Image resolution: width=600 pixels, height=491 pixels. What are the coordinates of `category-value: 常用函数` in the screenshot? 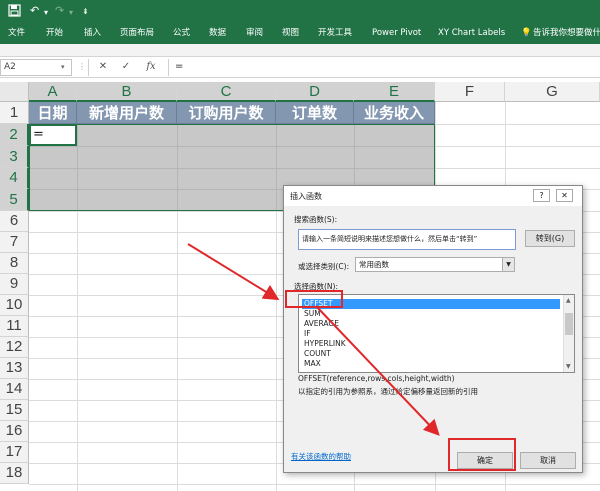 It's located at (374, 264).